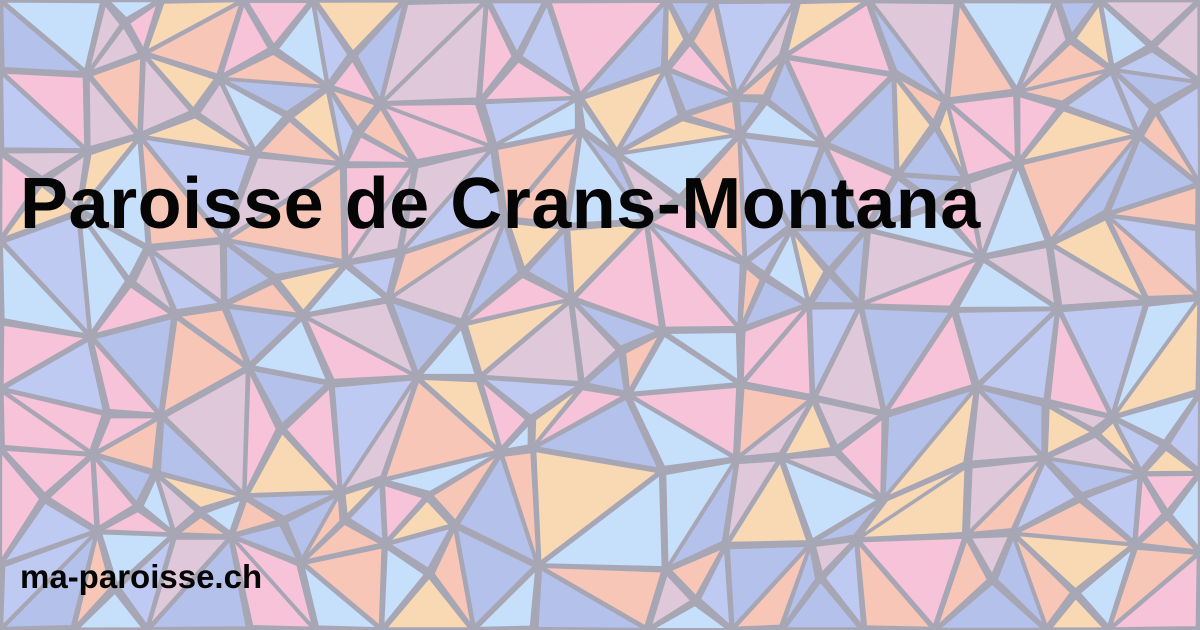 The width and height of the screenshot is (1200, 630). Describe the element at coordinates (500, 204) in the screenshot. I see `page-title: Paroisse de Crans-Montana` at that location.